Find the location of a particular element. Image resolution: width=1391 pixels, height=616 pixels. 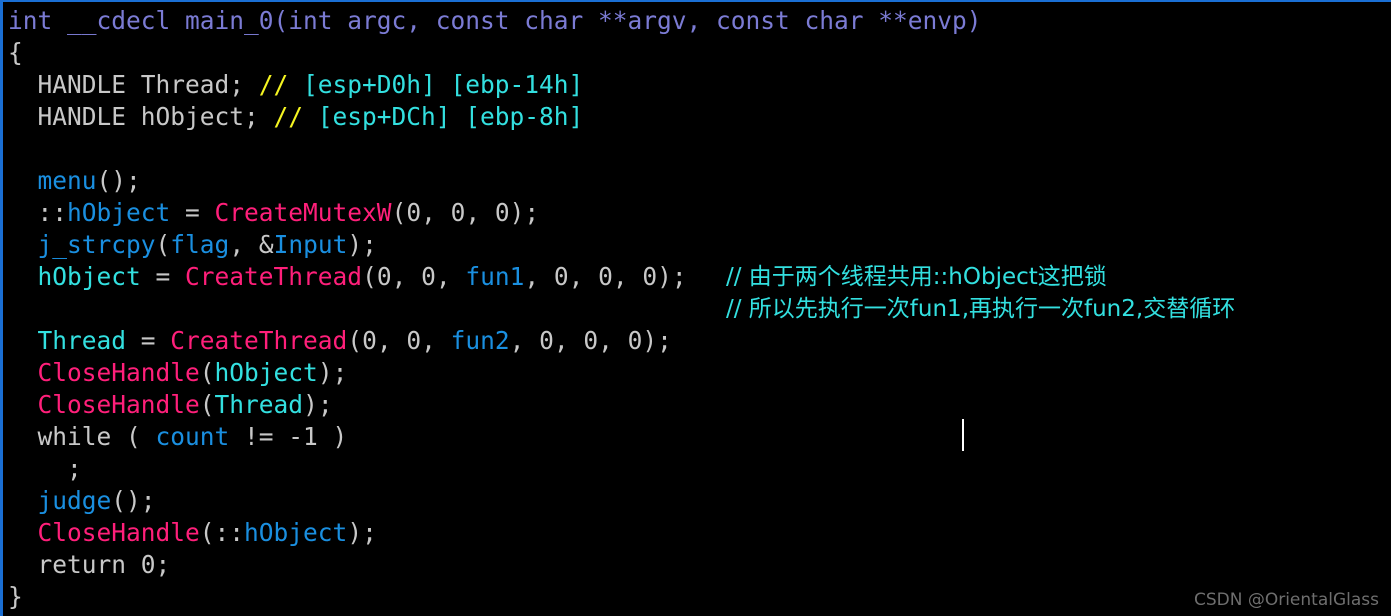

code-token: flag is located at coordinates (200, 244).